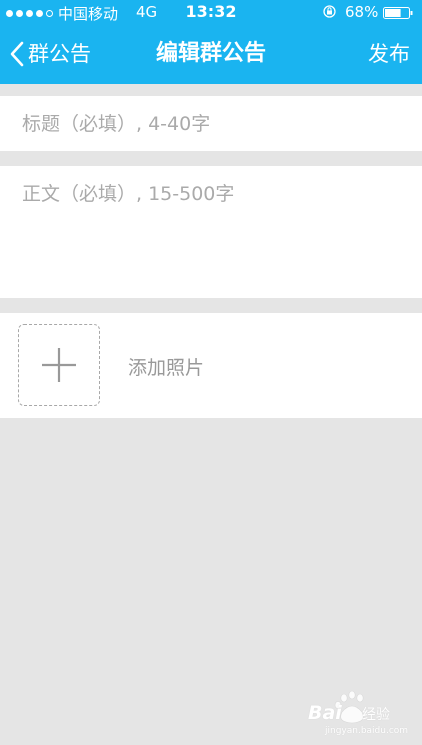 This screenshot has width=422, height=745. I want to click on orientation-lock-icon, so click(329, 11).